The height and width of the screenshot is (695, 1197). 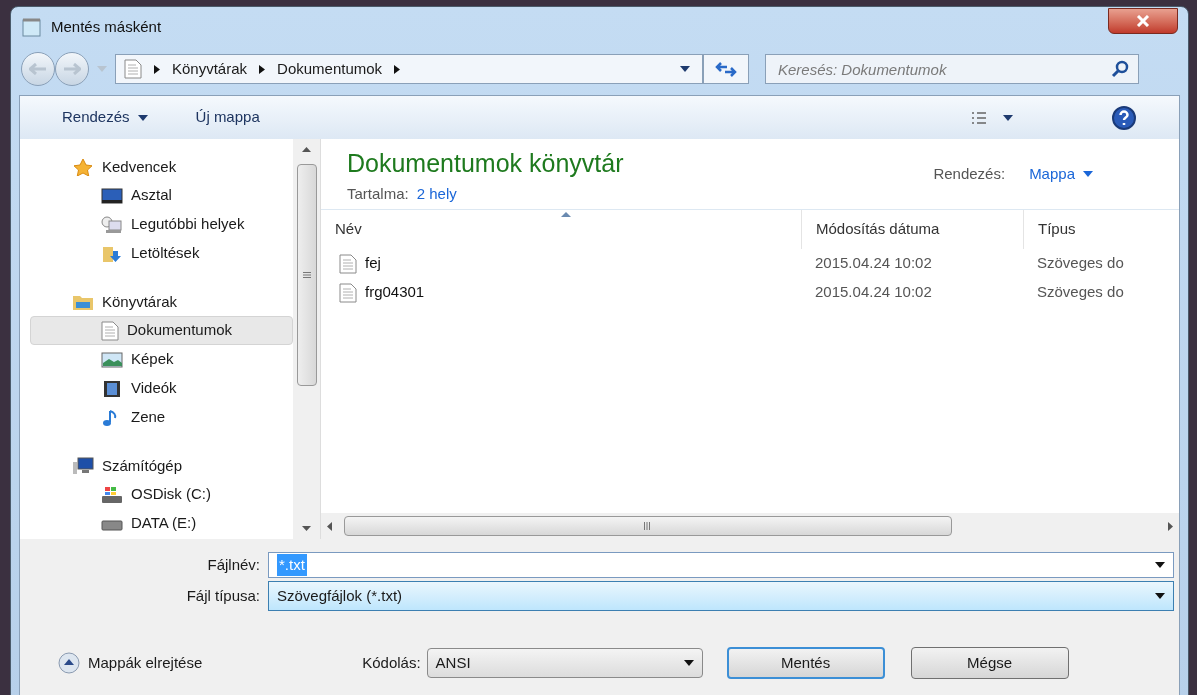 I want to click on breadcrumb-item: Dokumentumok, so click(x=330, y=69).